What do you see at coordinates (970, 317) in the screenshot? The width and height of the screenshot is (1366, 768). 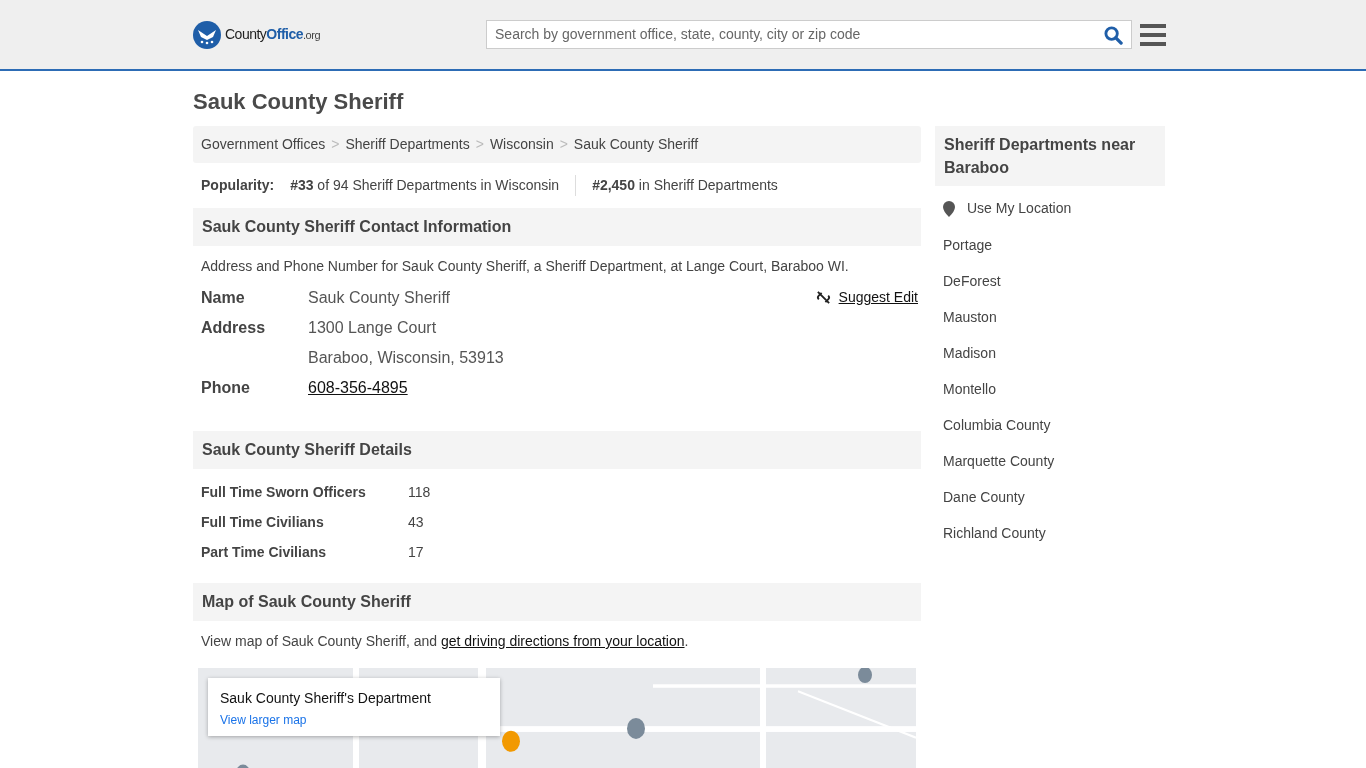 I see `nearby-link: Mauston` at bounding box center [970, 317].